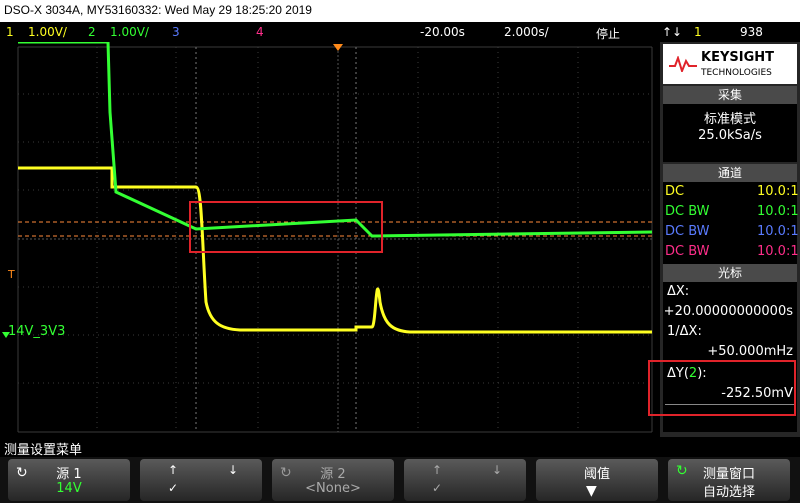  I want to click on source1-softkey: ↻ 源 1 14V, so click(69, 480).